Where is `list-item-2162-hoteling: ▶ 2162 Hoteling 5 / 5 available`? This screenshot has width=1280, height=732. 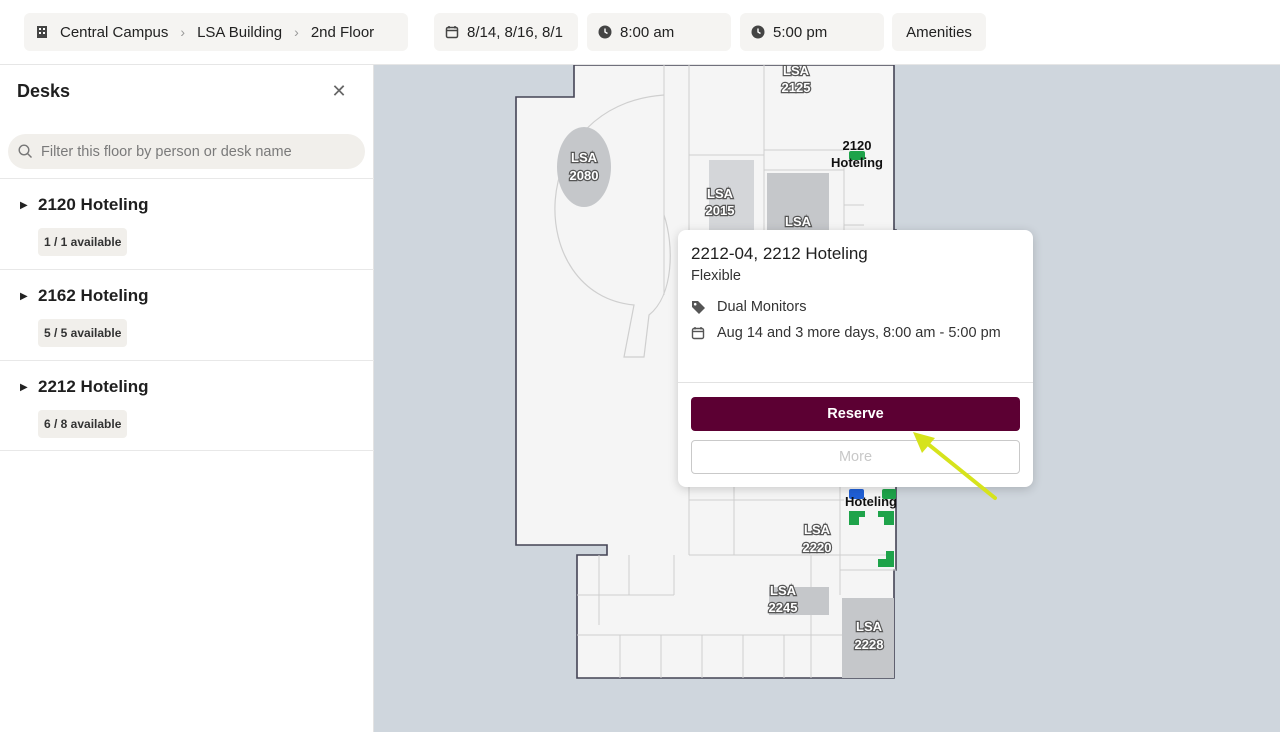 list-item-2162-hoteling: ▶ 2162 Hoteling 5 / 5 available is located at coordinates (187, 314).